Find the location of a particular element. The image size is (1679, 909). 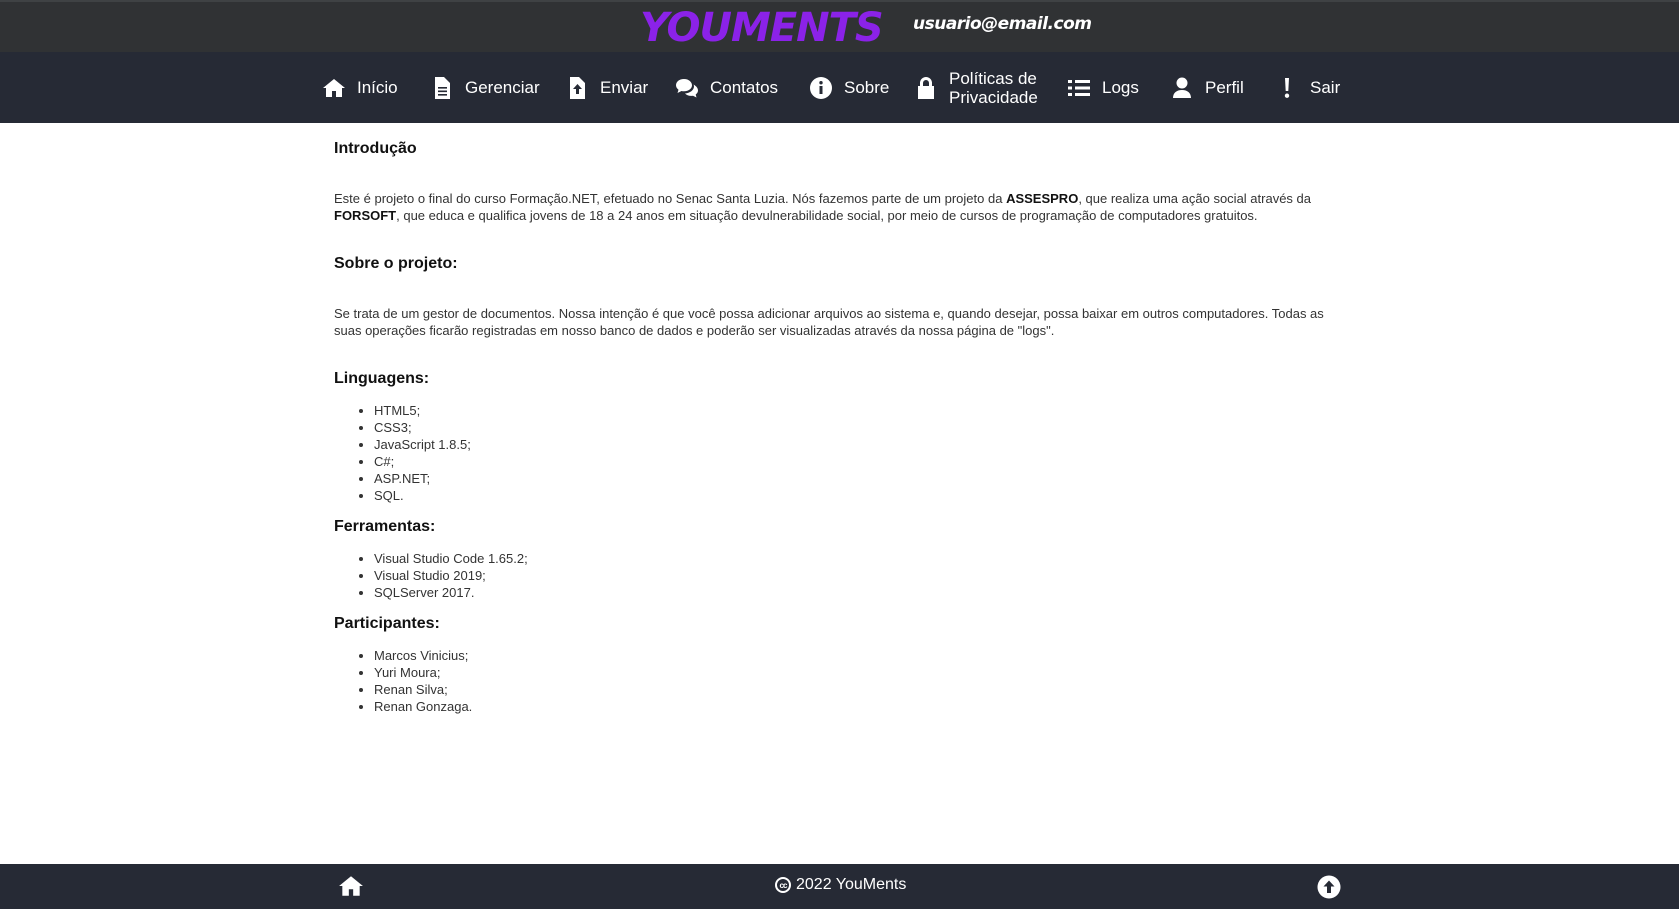

list-item: JavaScript 1.8.5; is located at coordinates (849, 444).